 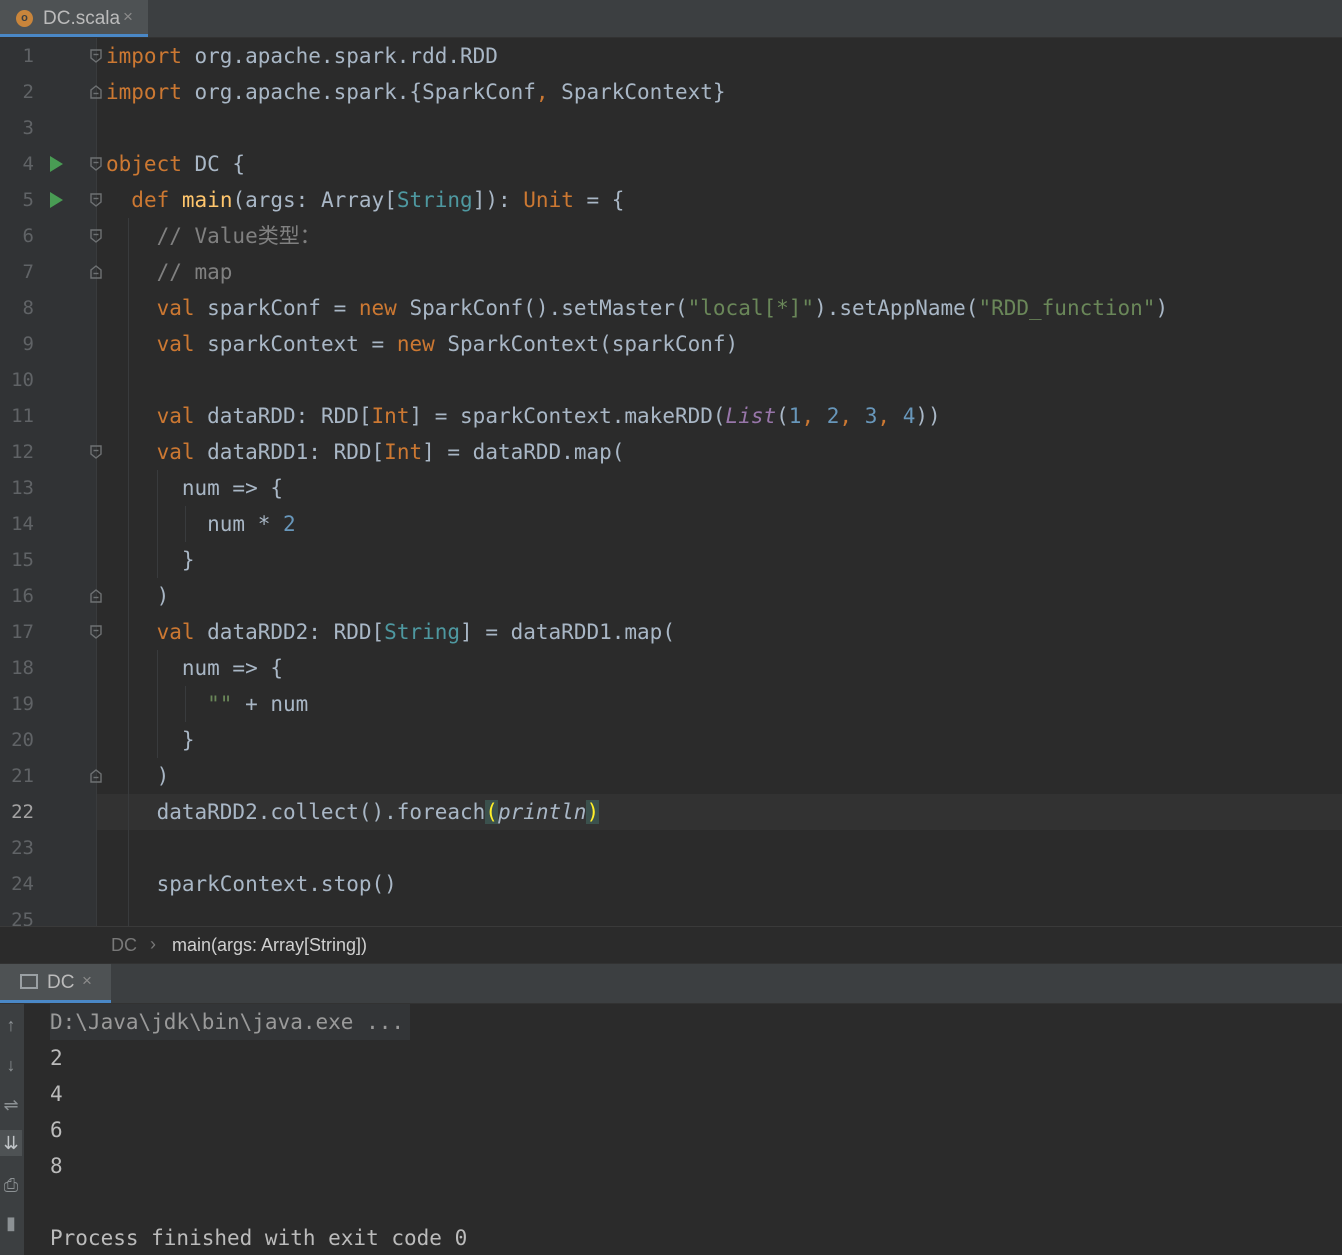 I want to click on line-number: 17, so click(x=22, y=632).